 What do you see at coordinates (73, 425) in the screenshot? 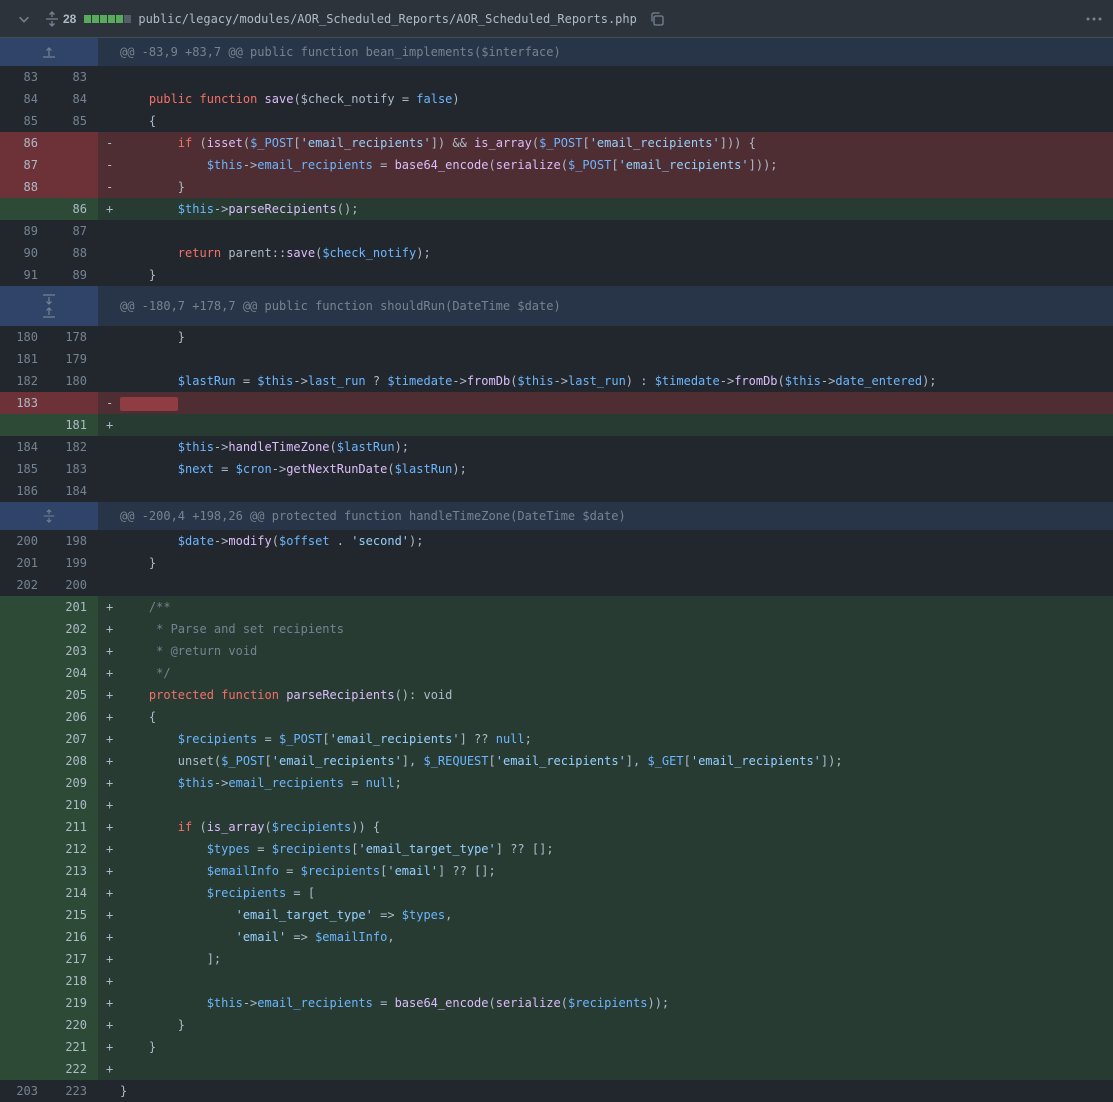
I see `new-line-number: 181` at bounding box center [73, 425].